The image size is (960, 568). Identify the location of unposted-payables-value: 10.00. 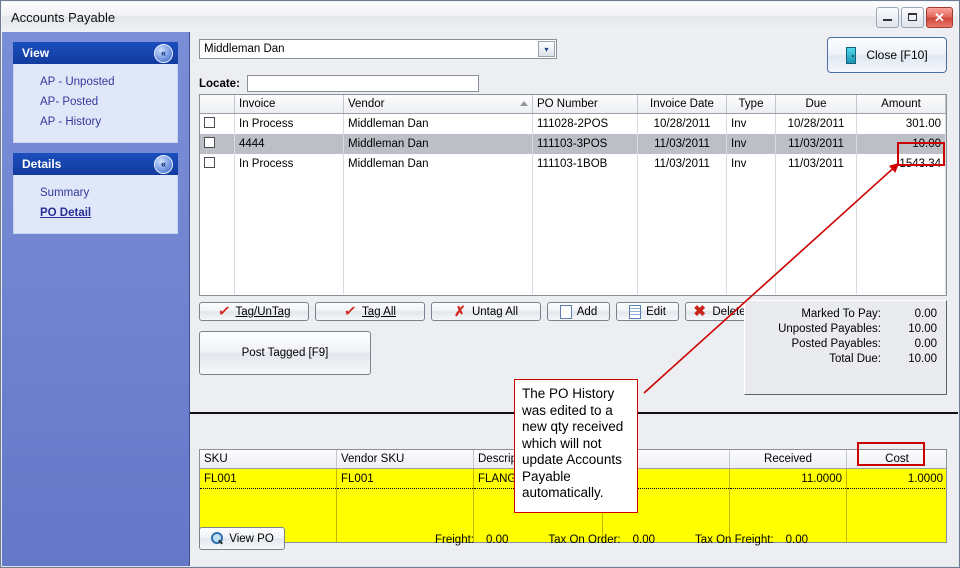
(922, 329).